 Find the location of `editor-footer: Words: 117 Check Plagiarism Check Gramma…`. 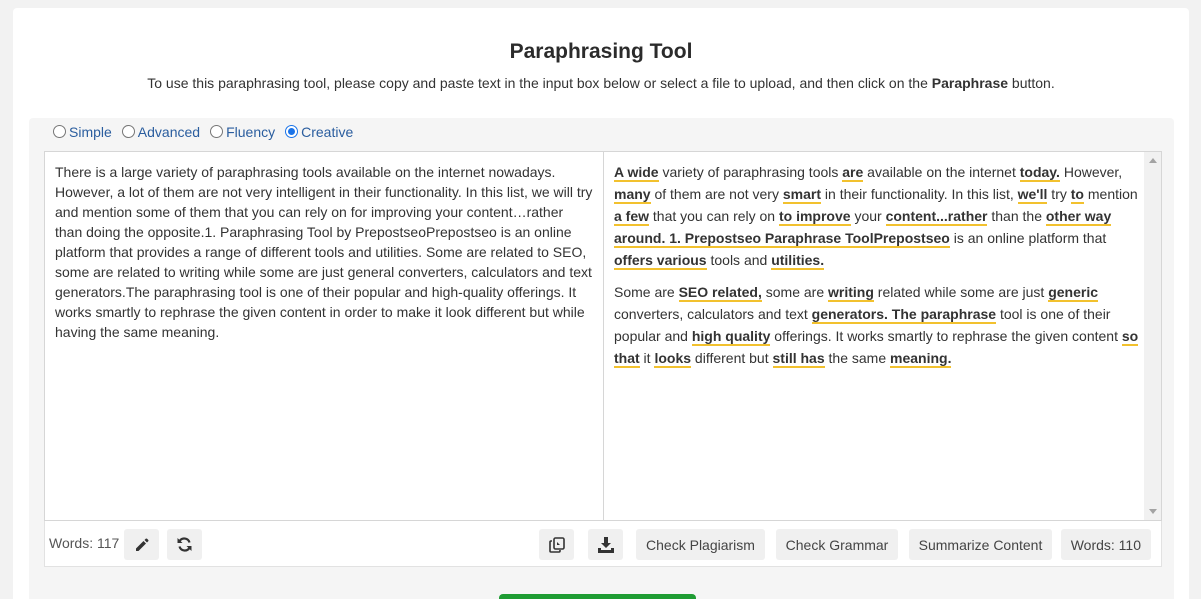

editor-footer: Words: 117 Check Plagiarism Check Gramma… is located at coordinates (603, 544).